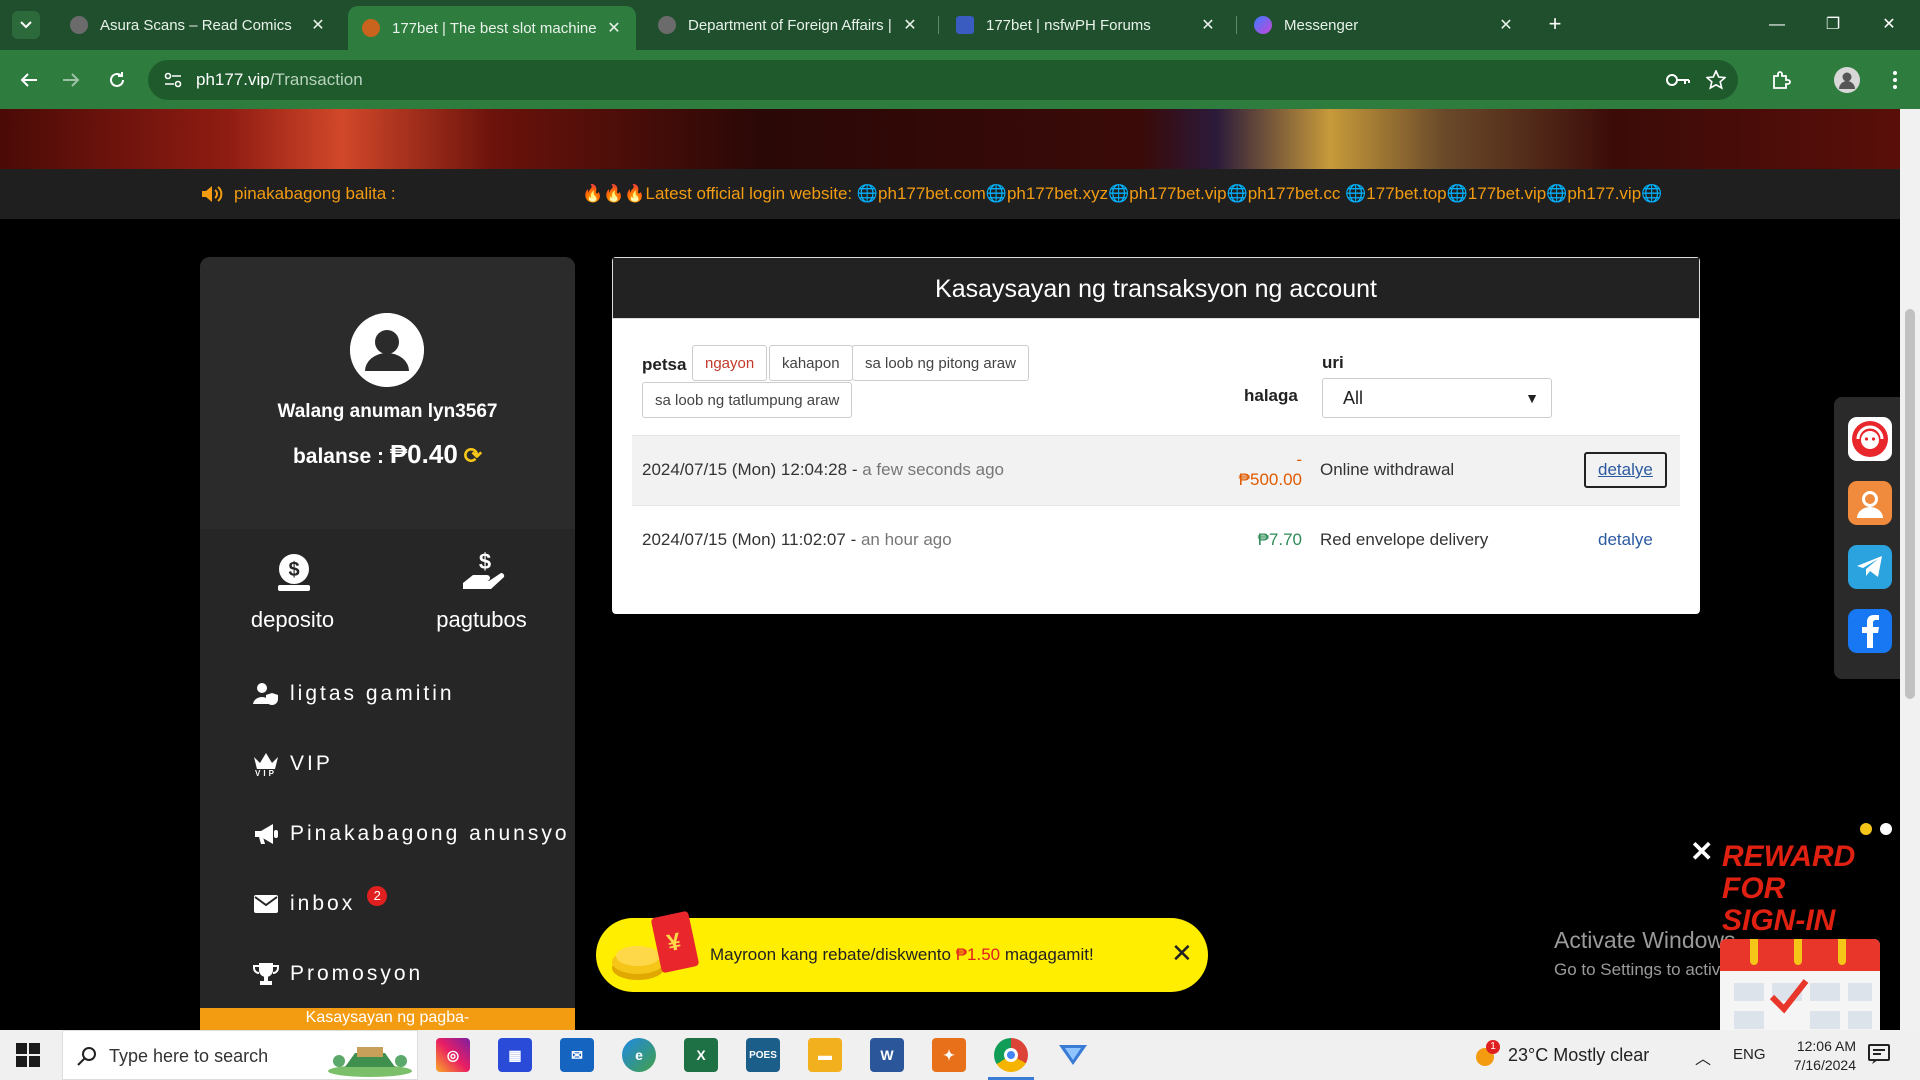 This screenshot has height=1080, width=1920. Describe the element at coordinates (1879, 1056) in the screenshot. I see `notifications-button` at that location.